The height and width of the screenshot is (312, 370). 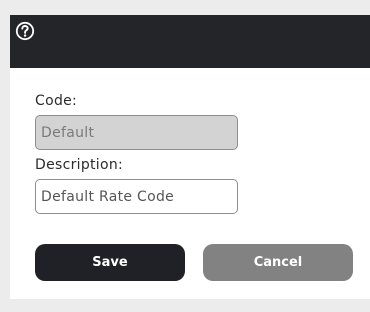 I want to click on save-button: Save, so click(x=110, y=262).